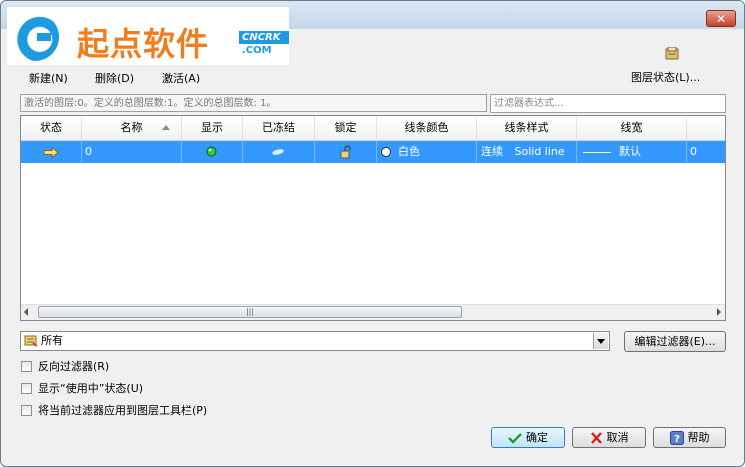 This screenshot has height=467, width=745. I want to click on activate-layer-button: 激活(A), so click(181, 78).